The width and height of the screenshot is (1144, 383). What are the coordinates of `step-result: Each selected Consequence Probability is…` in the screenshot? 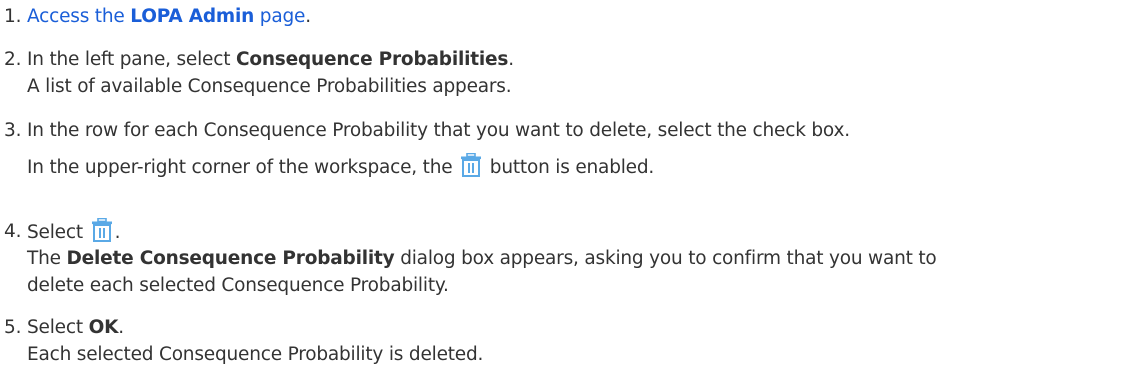 It's located at (255, 354).